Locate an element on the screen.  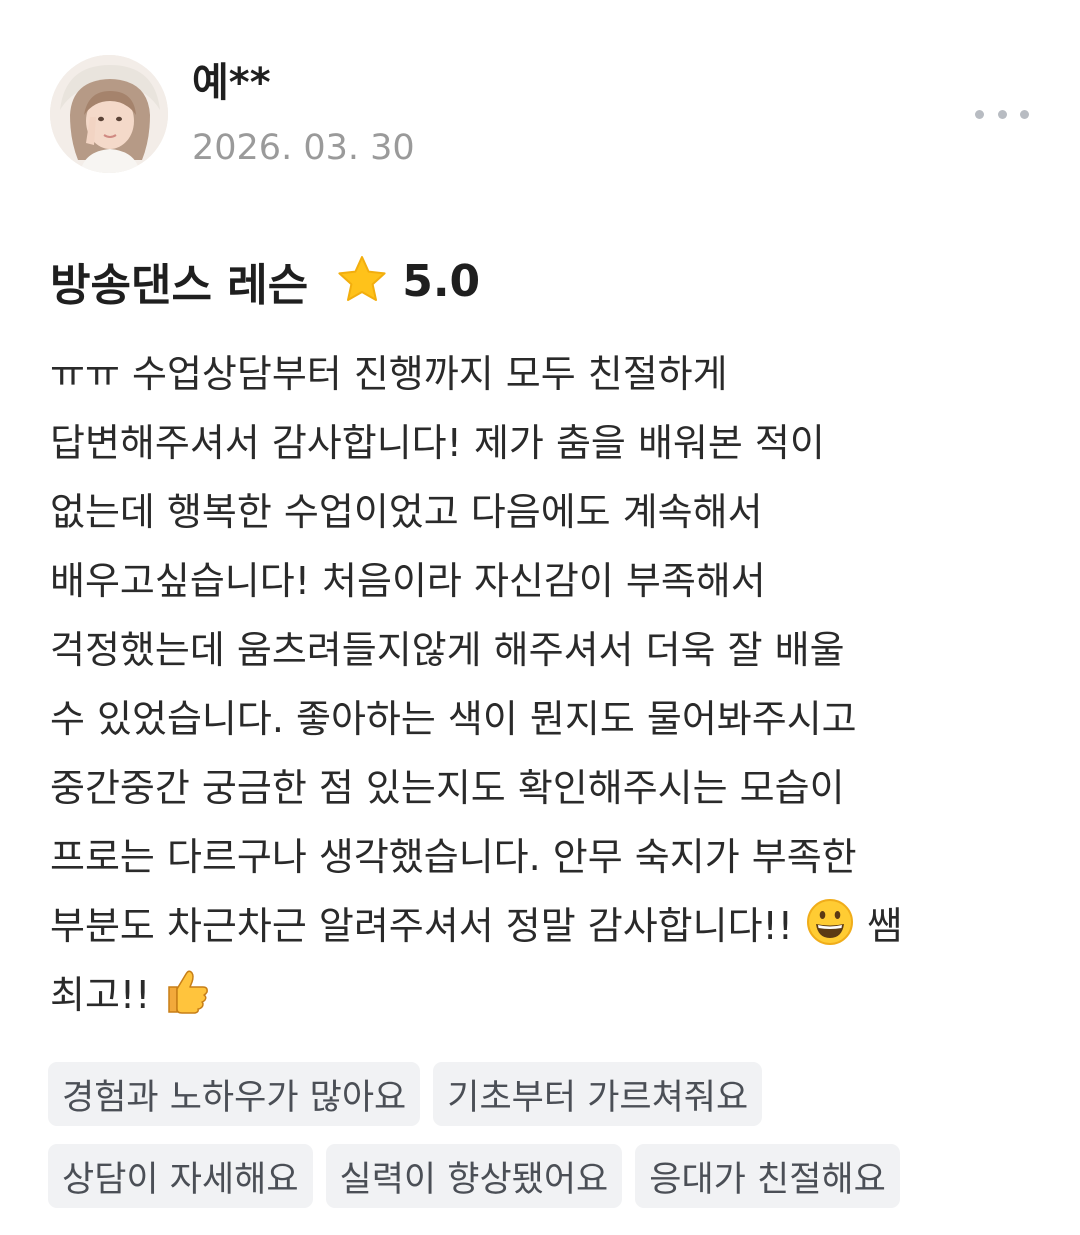
author-name: 예** is located at coordinates (231, 83).